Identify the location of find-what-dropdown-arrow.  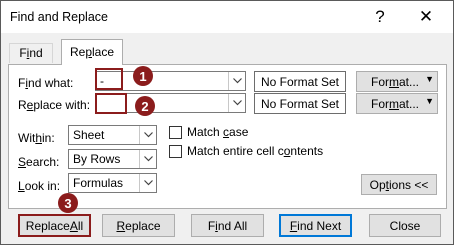
(236, 81).